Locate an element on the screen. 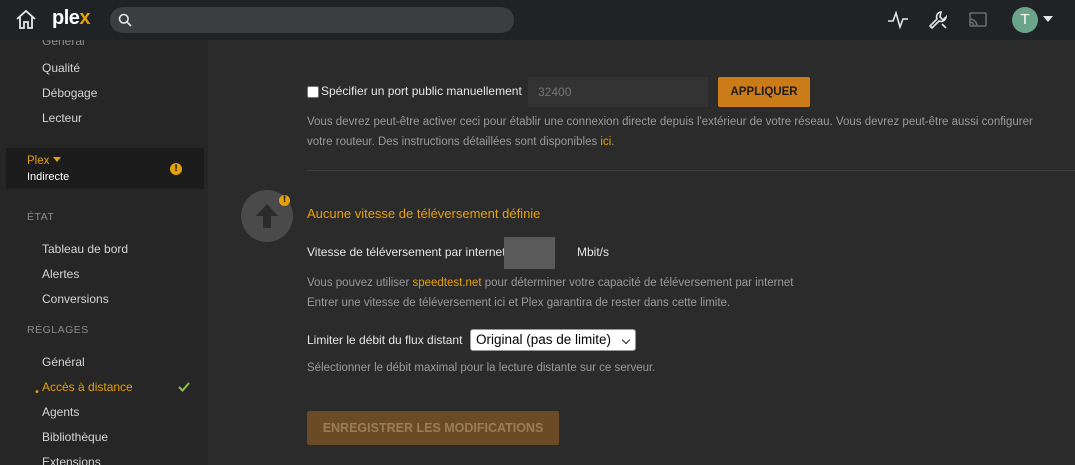  logo-text: ple is located at coordinates (66, 18).